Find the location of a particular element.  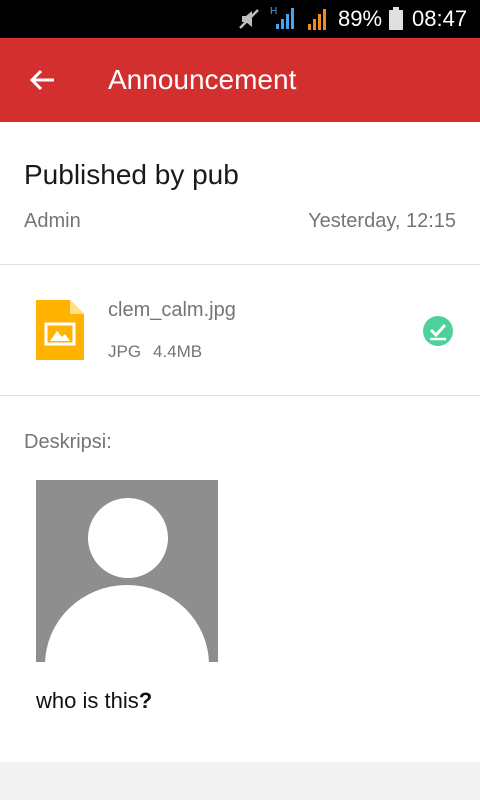

description-text-bold: ? is located at coordinates (145, 700).